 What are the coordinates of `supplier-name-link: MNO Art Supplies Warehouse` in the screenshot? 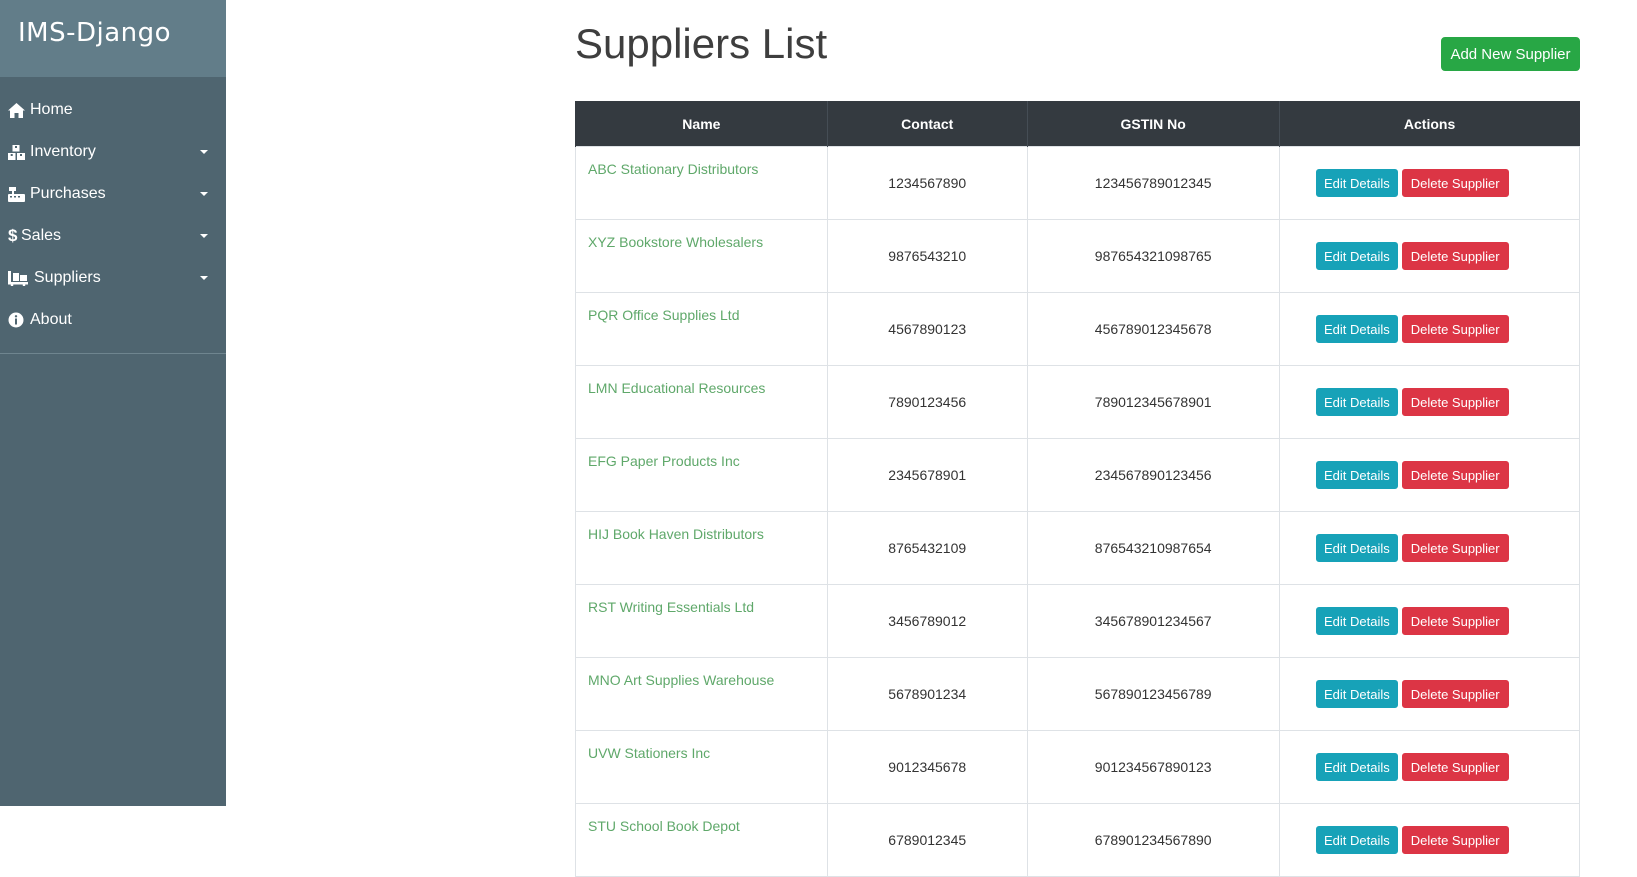 It's located at (681, 680).